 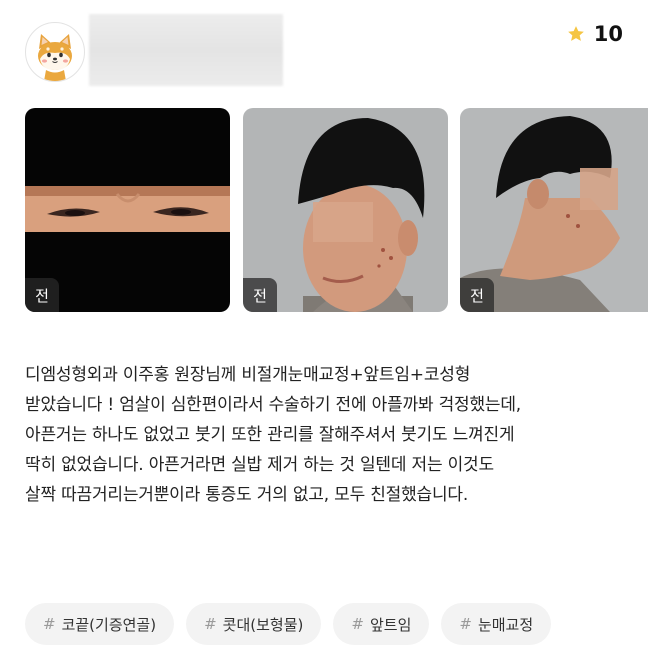 I want to click on rating-value: 10, so click(x=608, y=34).